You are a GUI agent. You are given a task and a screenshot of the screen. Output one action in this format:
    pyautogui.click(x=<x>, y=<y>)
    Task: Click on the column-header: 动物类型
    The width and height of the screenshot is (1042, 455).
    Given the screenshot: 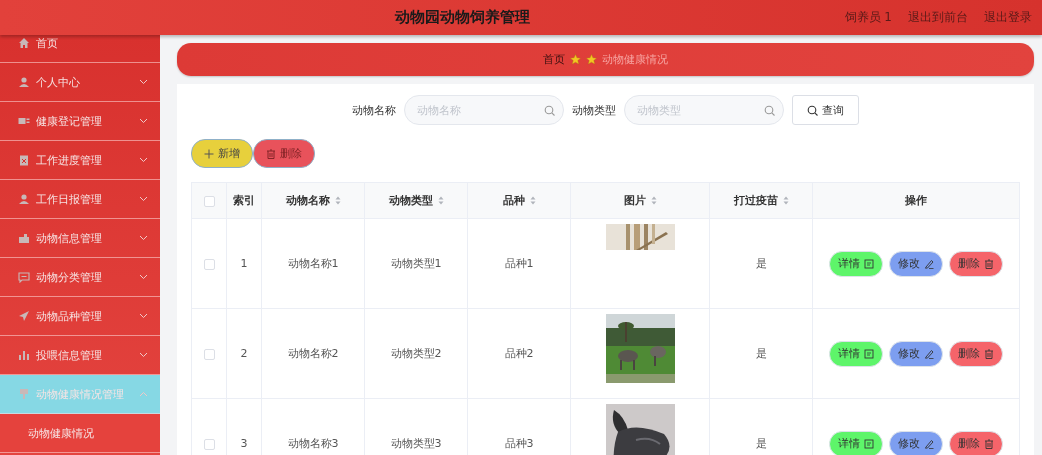 What is the action you would take?
    pyautogui.click(x=416, y=200)
    